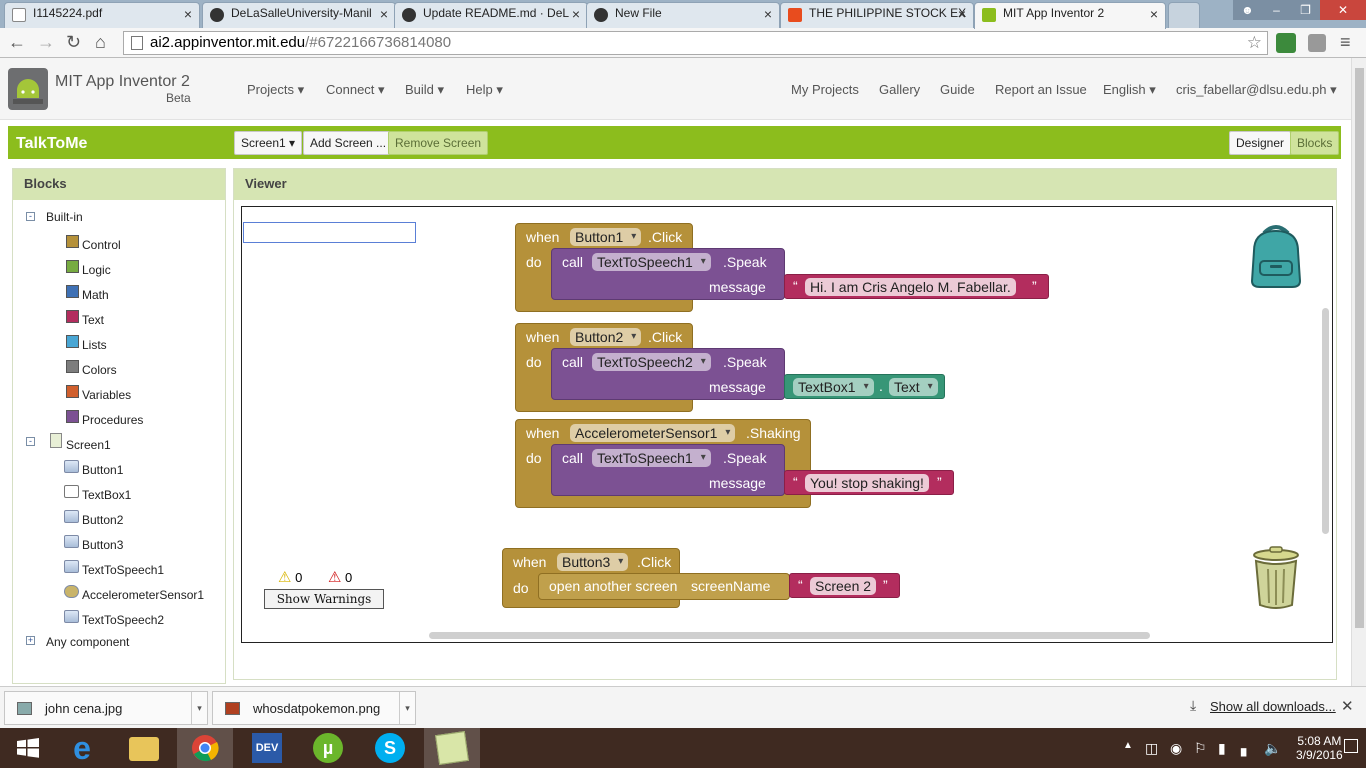 The width and height of the screenshot is (1366, 768). I want to click on taskbar-utorrent: µ, so click(328, 748).